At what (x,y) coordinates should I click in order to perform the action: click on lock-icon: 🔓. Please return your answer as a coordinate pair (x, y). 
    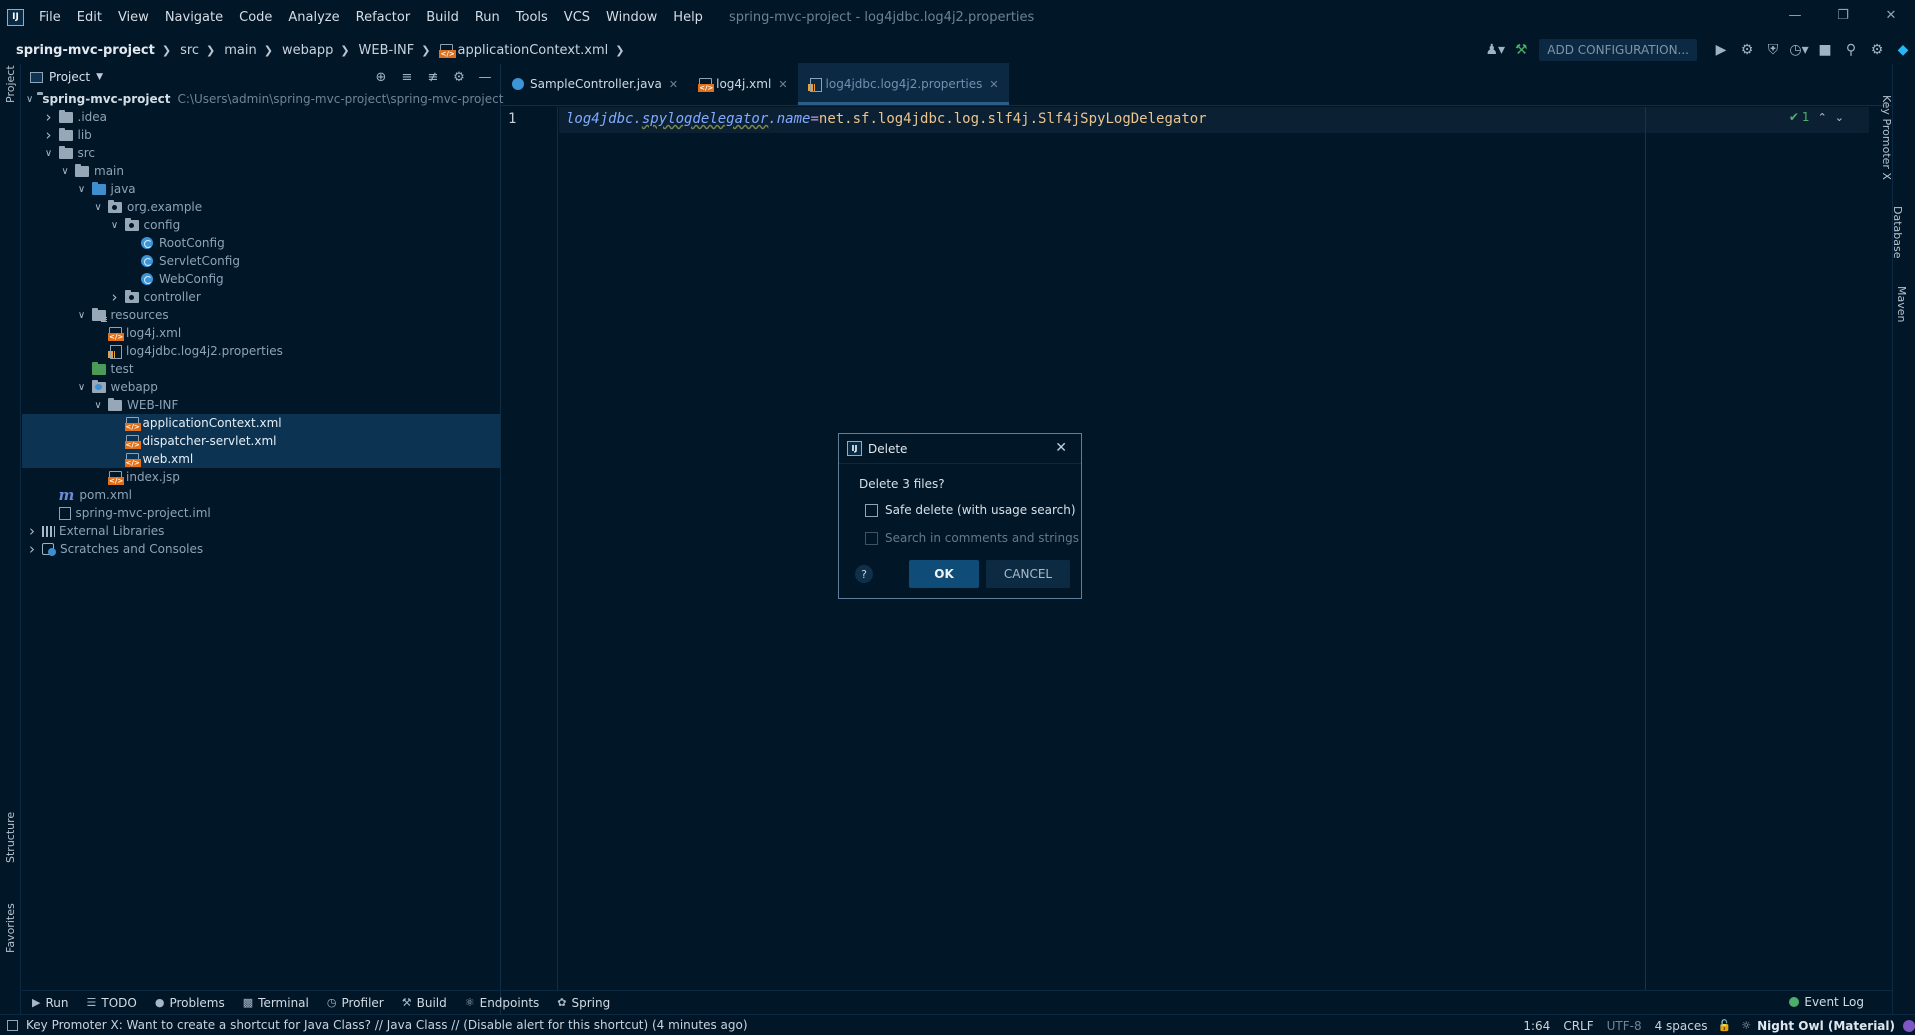
    Looking at the image, I should click on (1725, 1025).